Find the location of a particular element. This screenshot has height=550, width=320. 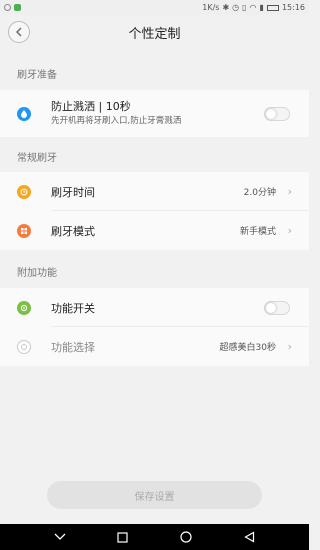

bluetooth-icon: ✱ is located at coordinates (226, 7).